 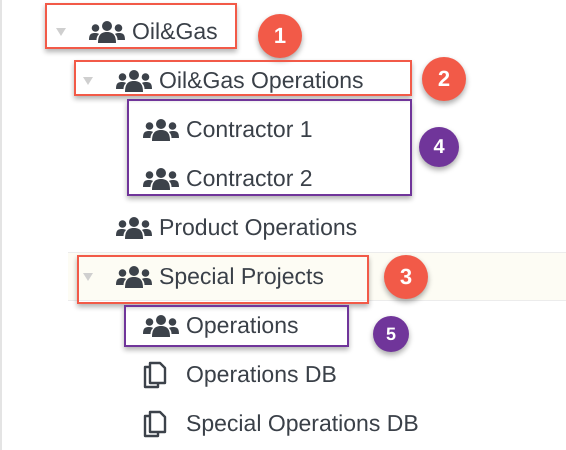 I want to click on tree-item-label: Oil&Gas, so click(x=175, y=31).